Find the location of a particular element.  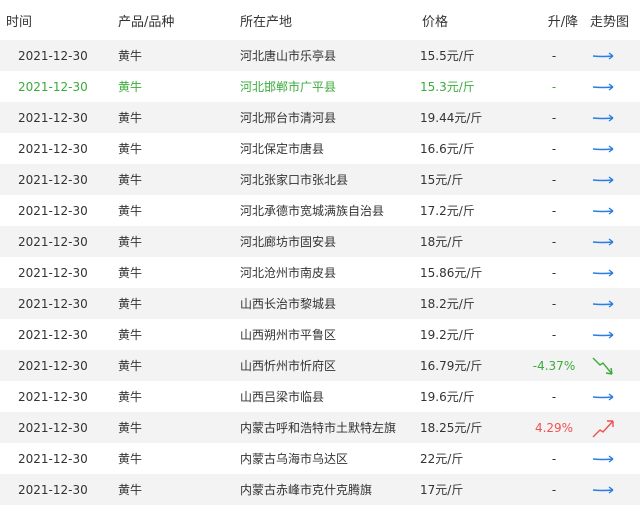

row-price: 17.2元/斤 is located at coordinates (467, 210).